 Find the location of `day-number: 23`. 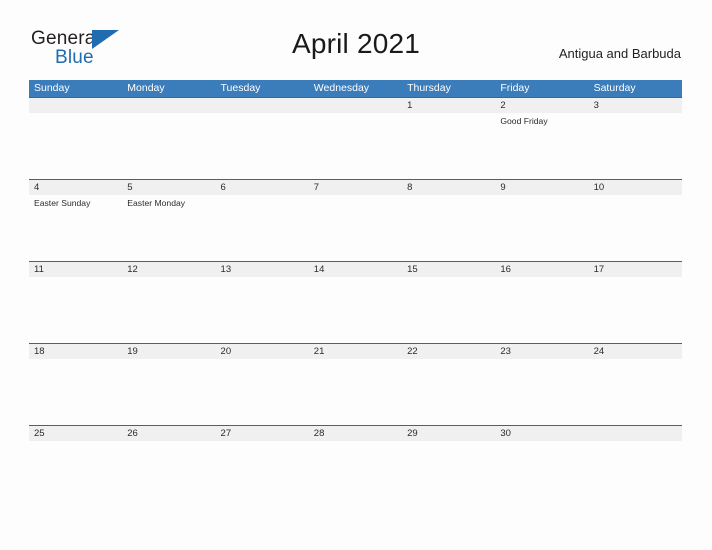

day-number: 23 is located at coordinates (541, 351).